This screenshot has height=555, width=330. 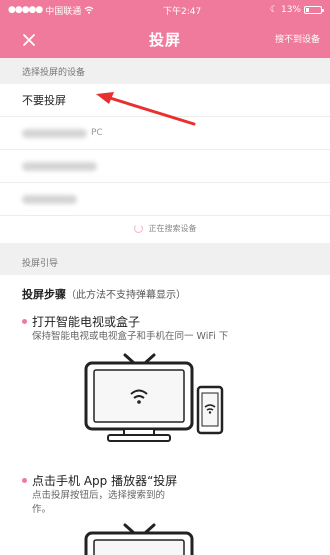 What do you see at coordinates (165, 71) in the screenshot?
I see `device-section-label: 选择投屏的设备` at bounding box center [165, 71].